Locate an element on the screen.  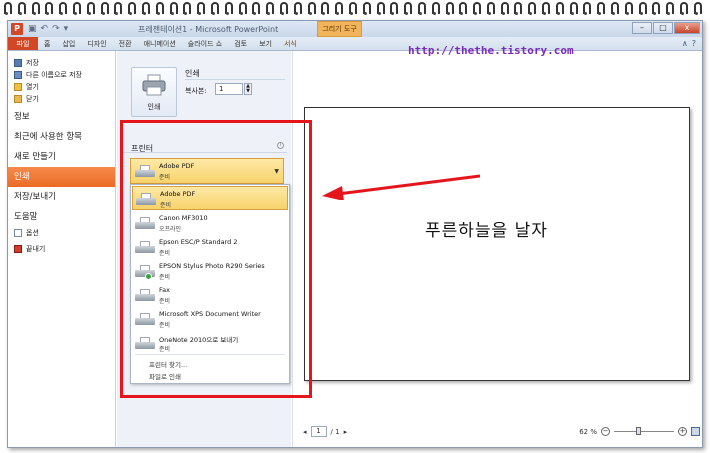
printer-icon is located at coordinates (154, 85).